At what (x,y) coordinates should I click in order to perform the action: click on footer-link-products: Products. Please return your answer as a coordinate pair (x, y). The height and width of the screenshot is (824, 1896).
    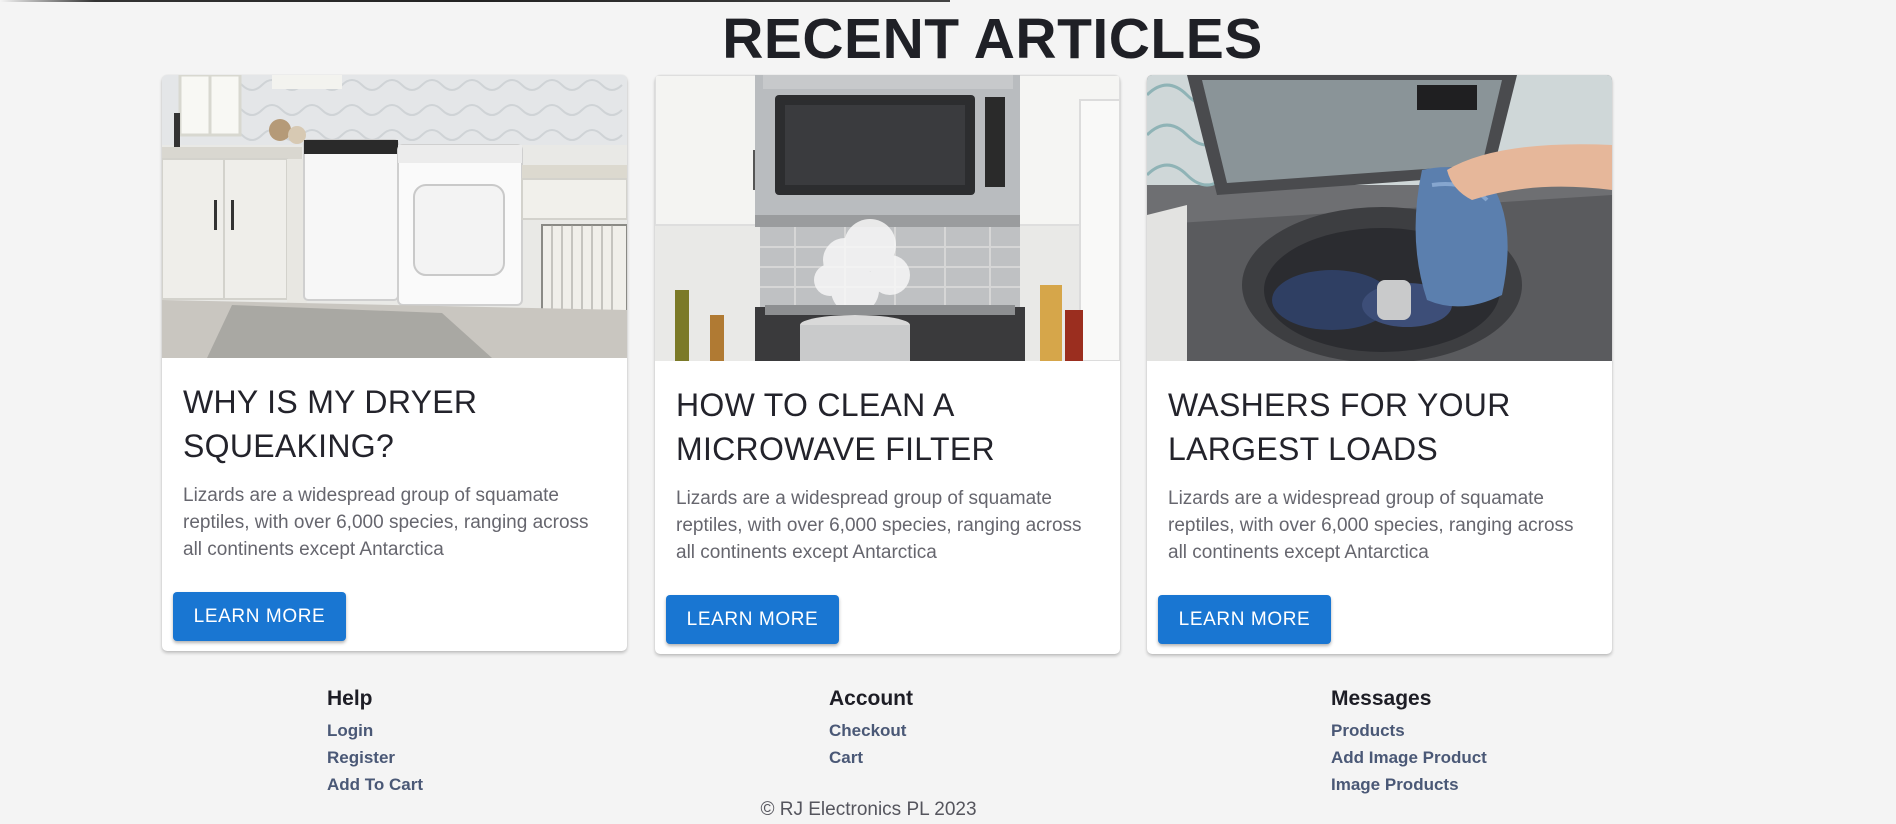
    Looking at the image, I should click on (1409, 730).